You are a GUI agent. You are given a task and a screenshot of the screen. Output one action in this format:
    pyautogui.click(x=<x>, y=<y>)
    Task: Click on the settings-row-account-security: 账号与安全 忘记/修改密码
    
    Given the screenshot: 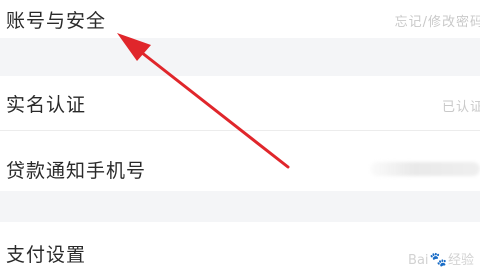 What is the action you would take?
    pyautogui.click(x=240, y=19)
    